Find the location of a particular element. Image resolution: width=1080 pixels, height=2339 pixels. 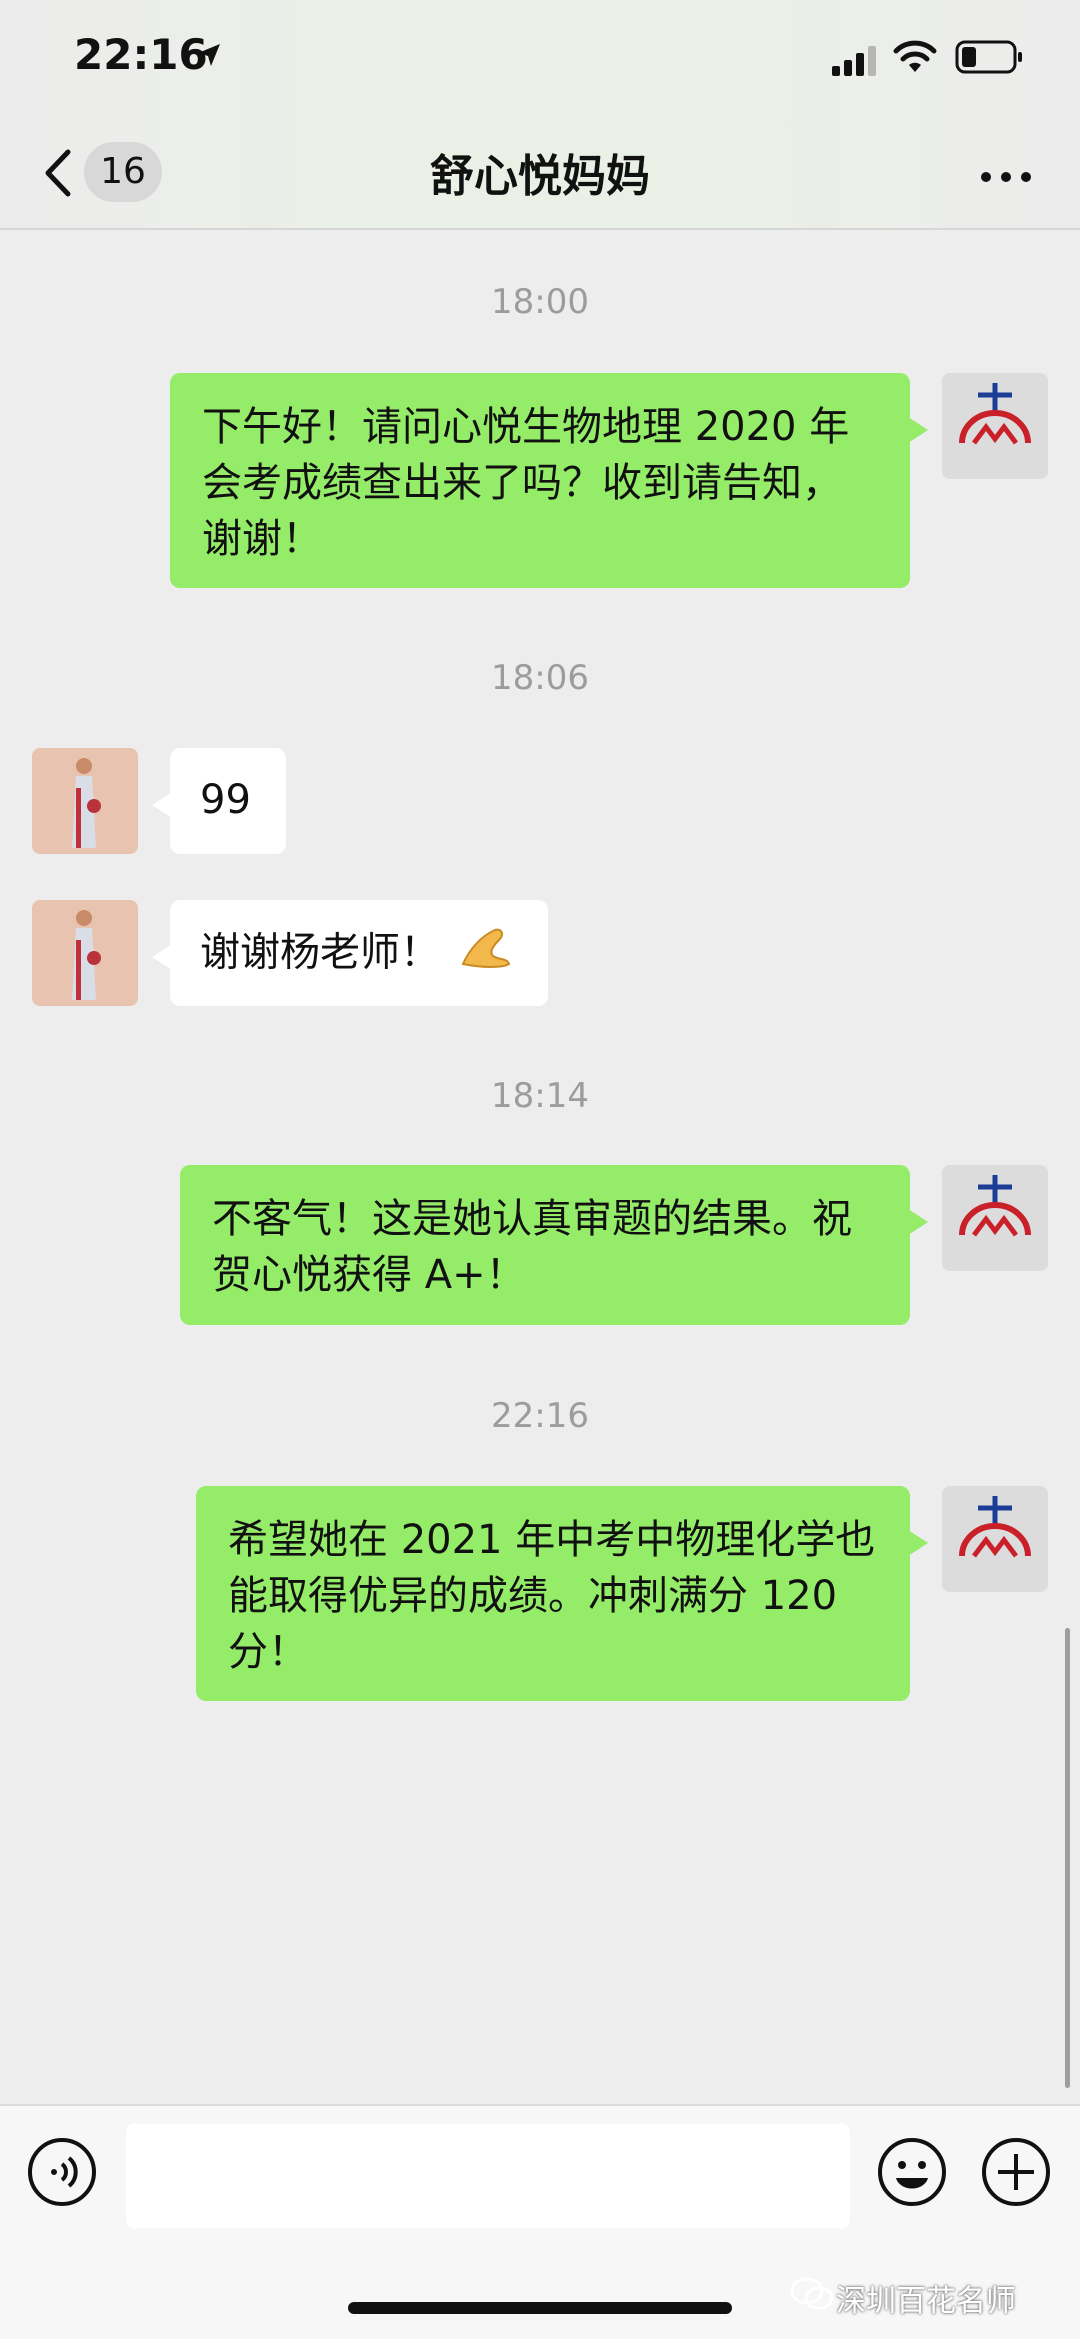

wifi-icon is located at coordinates (915, 58).